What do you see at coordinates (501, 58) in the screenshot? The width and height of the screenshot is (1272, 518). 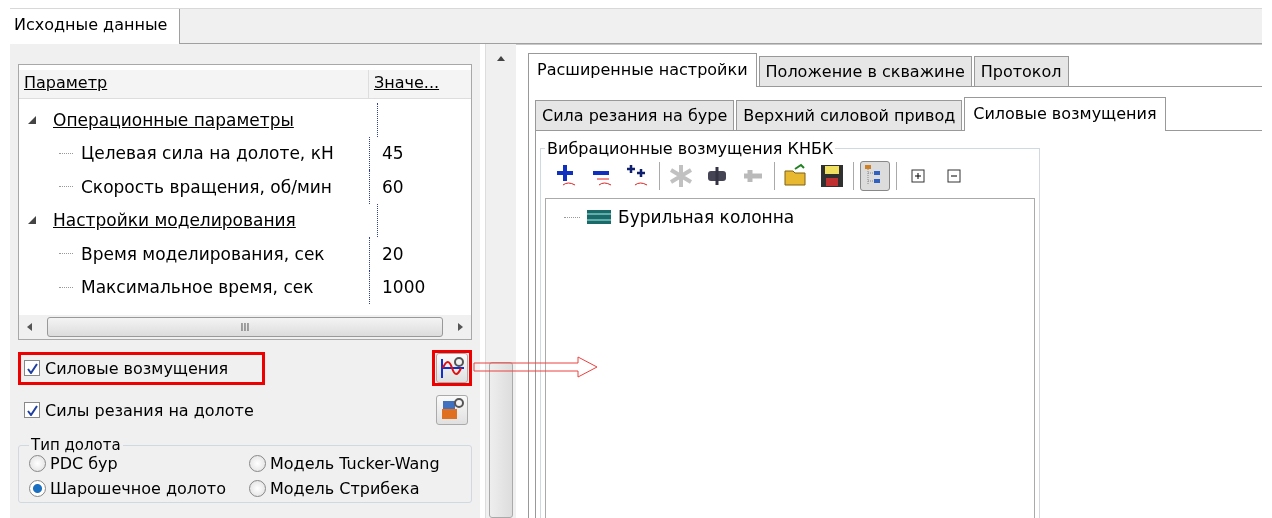 I see `scroll-up-icon` at bounding box center [501, 58].